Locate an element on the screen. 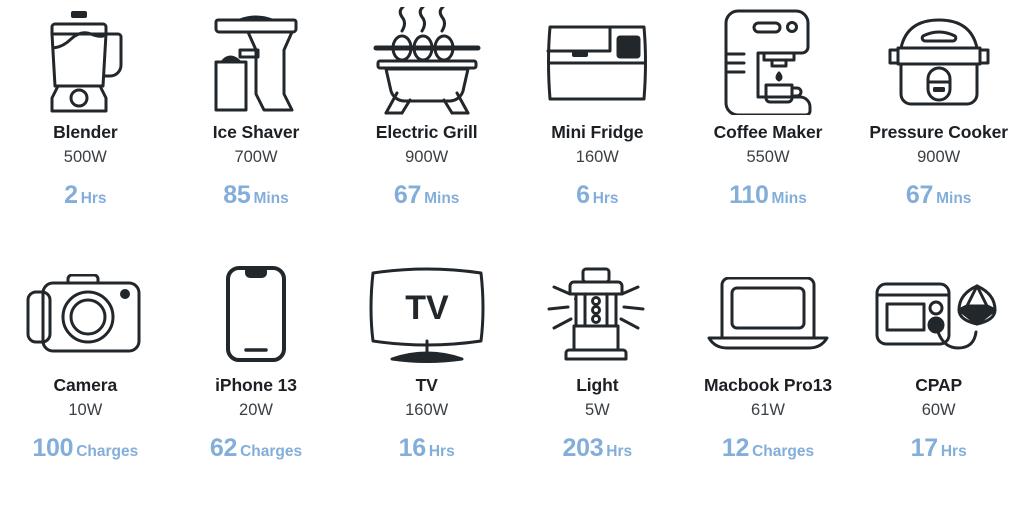  appliance-name: iPhone 13 is located at coordinates (256, 385).